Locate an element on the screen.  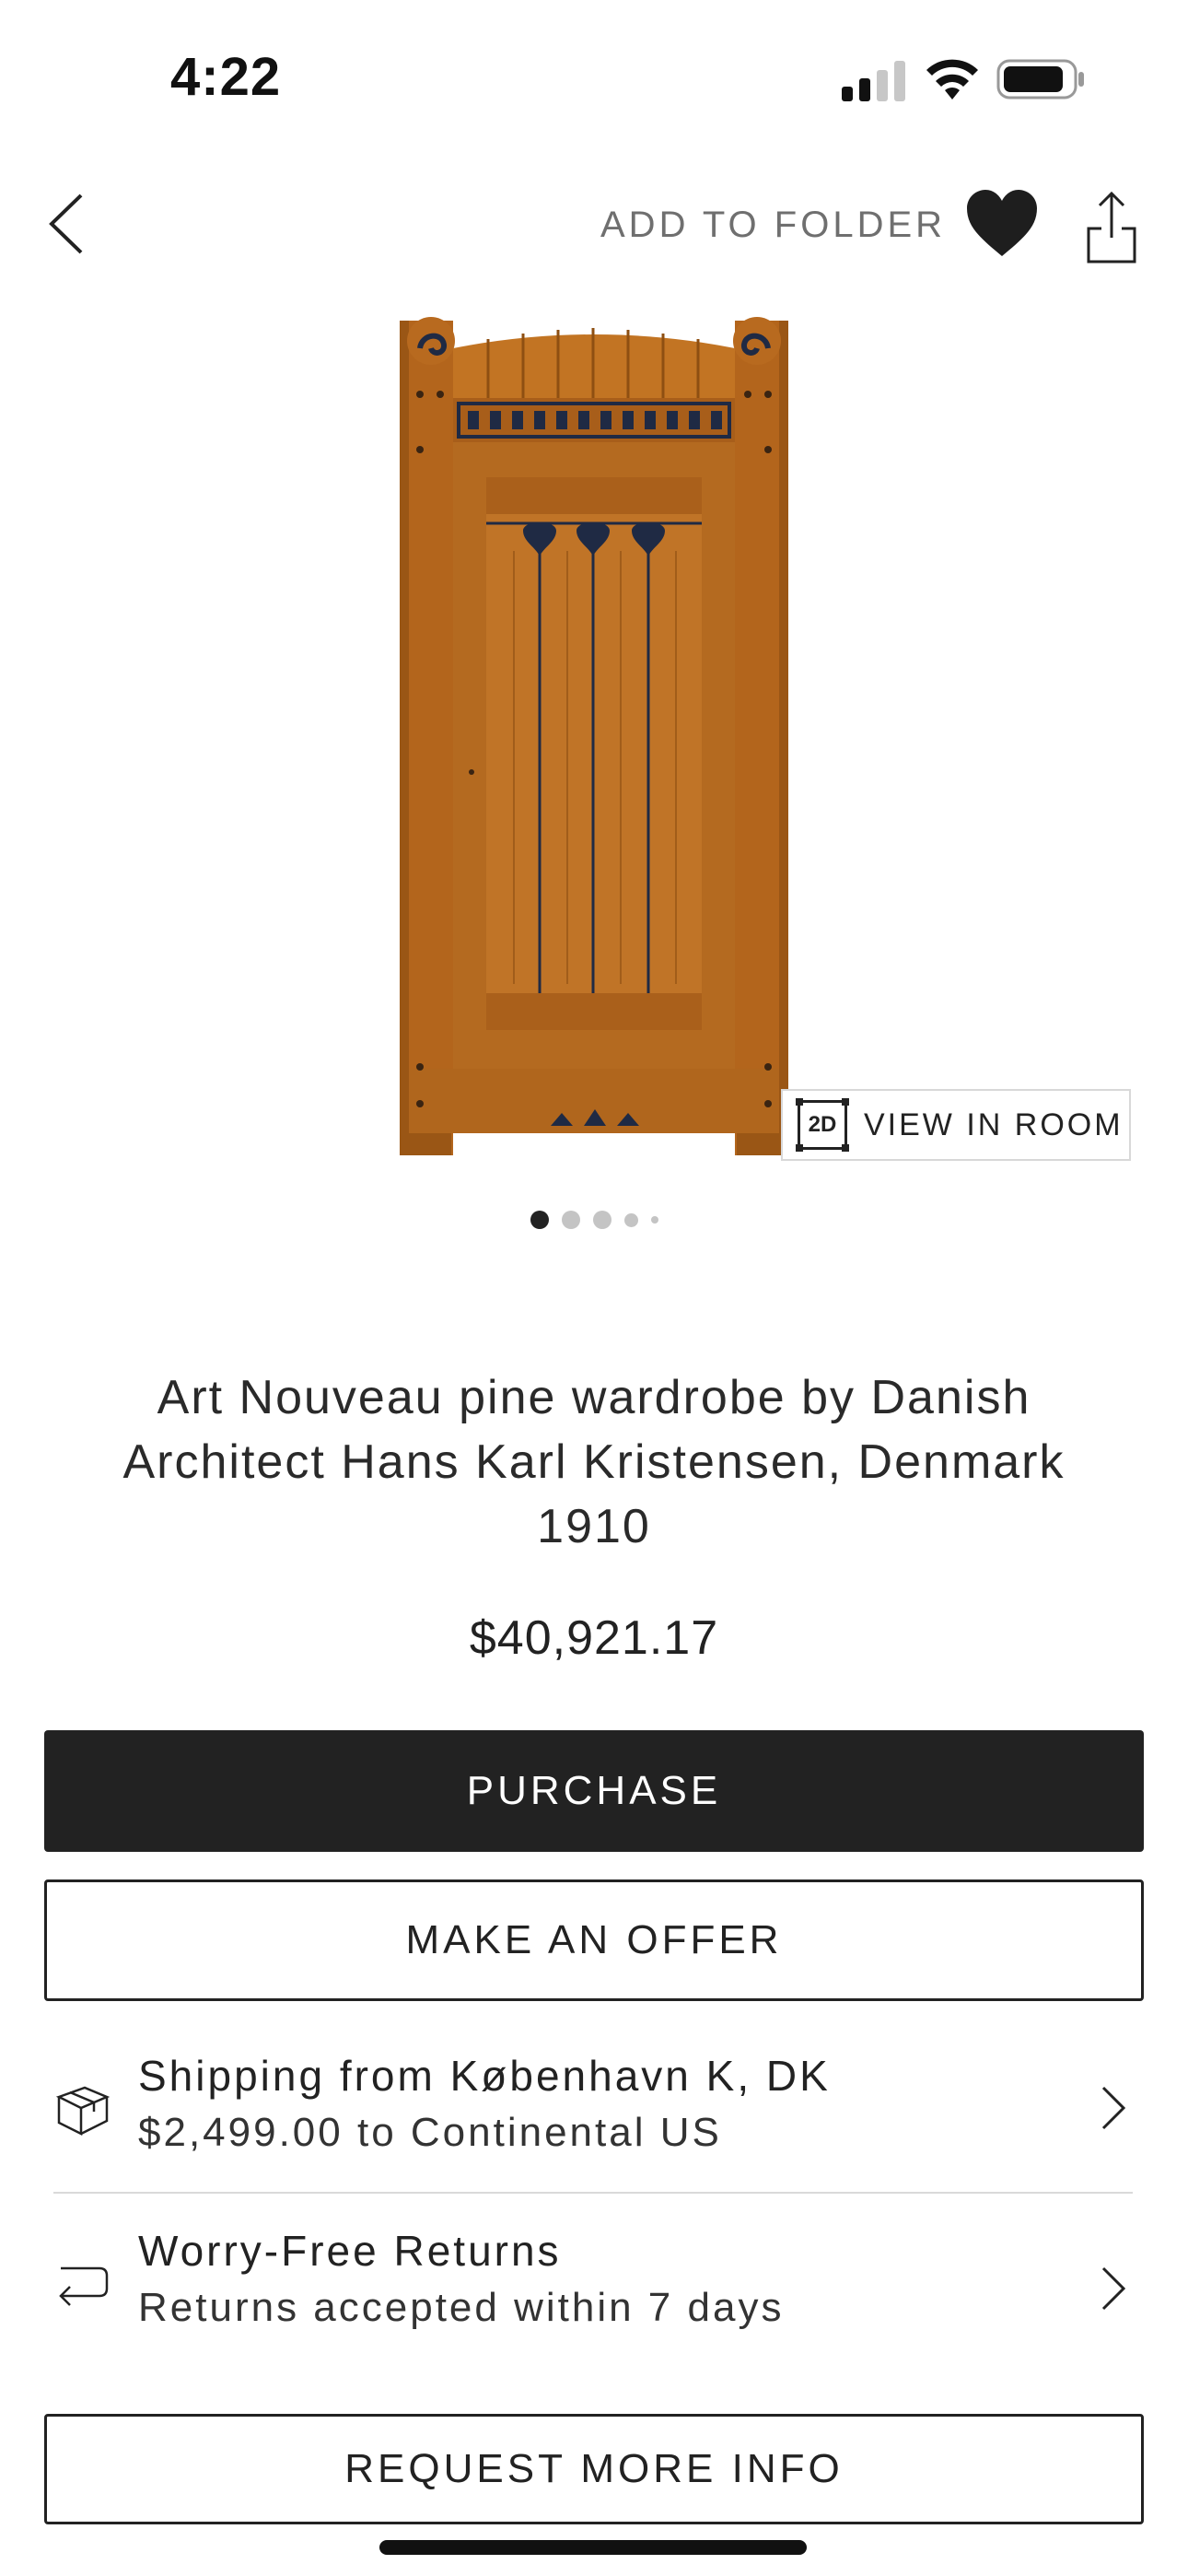
share-icon is located at coordinates (1111, 227).